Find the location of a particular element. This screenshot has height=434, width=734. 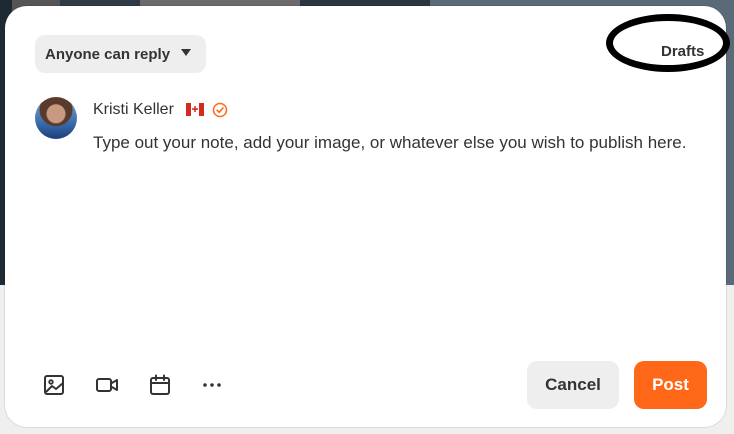

image-icon is located at coordinates (54, 385).